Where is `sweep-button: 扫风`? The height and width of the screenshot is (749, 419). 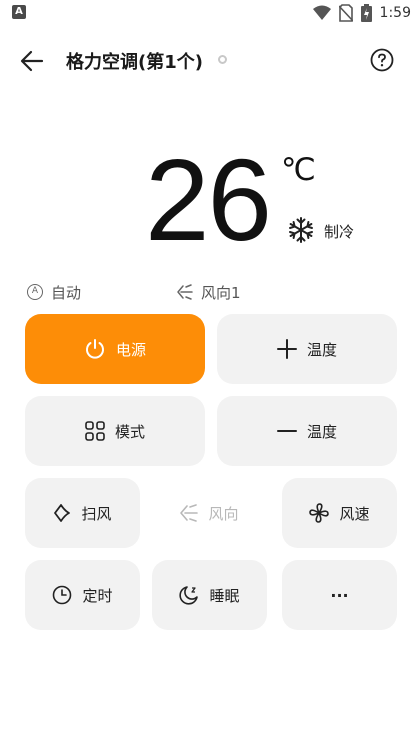
sweep-button: 扫风 is located at coordinates (82, 513).